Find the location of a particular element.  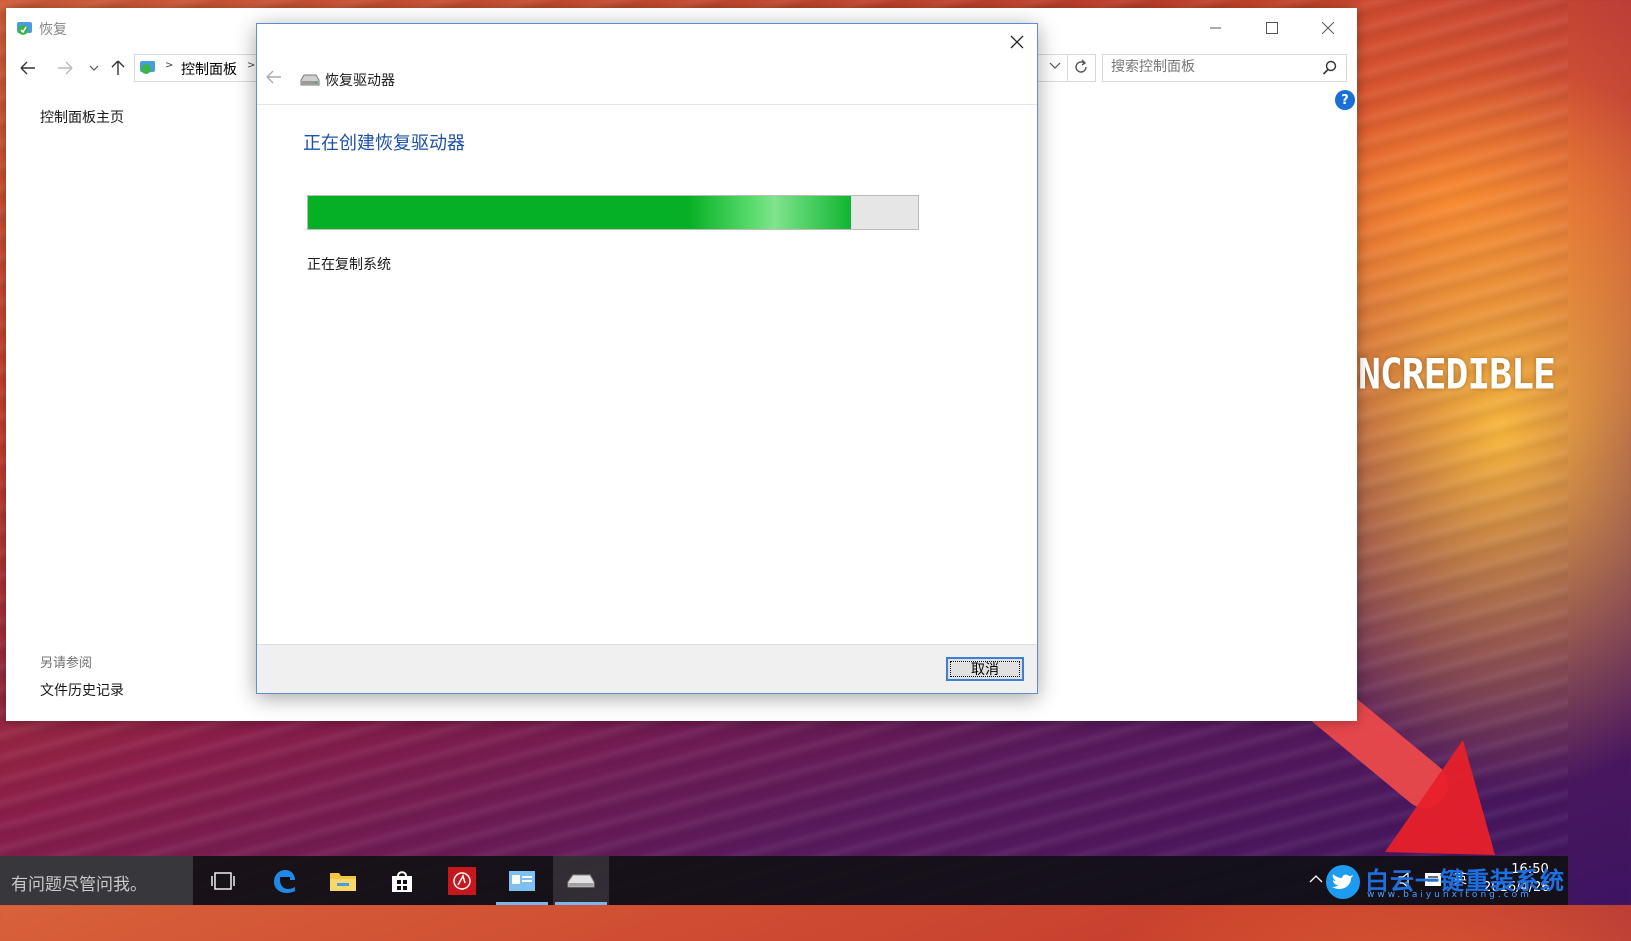

back-button is located at coordinates (28, 68).